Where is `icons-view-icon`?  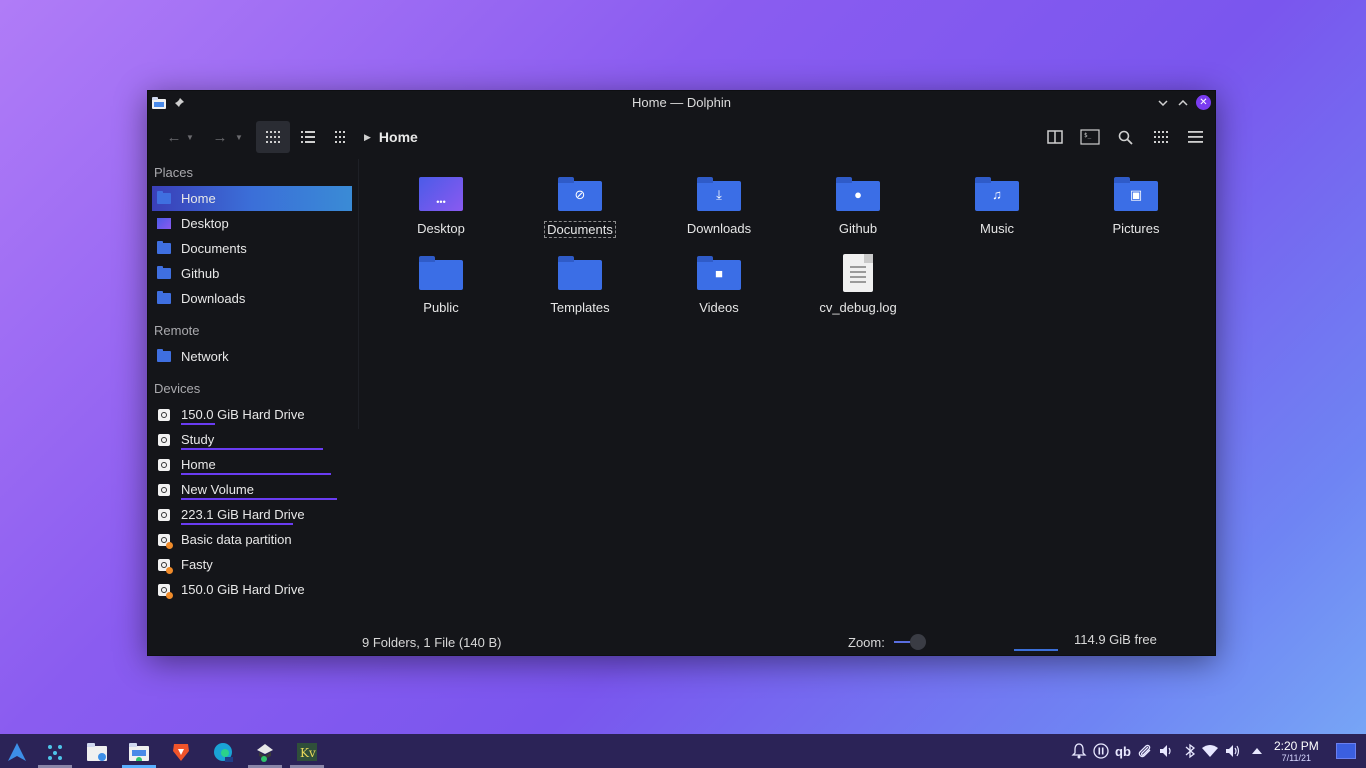 icons-view-icon is located at coordinates (273, 137).